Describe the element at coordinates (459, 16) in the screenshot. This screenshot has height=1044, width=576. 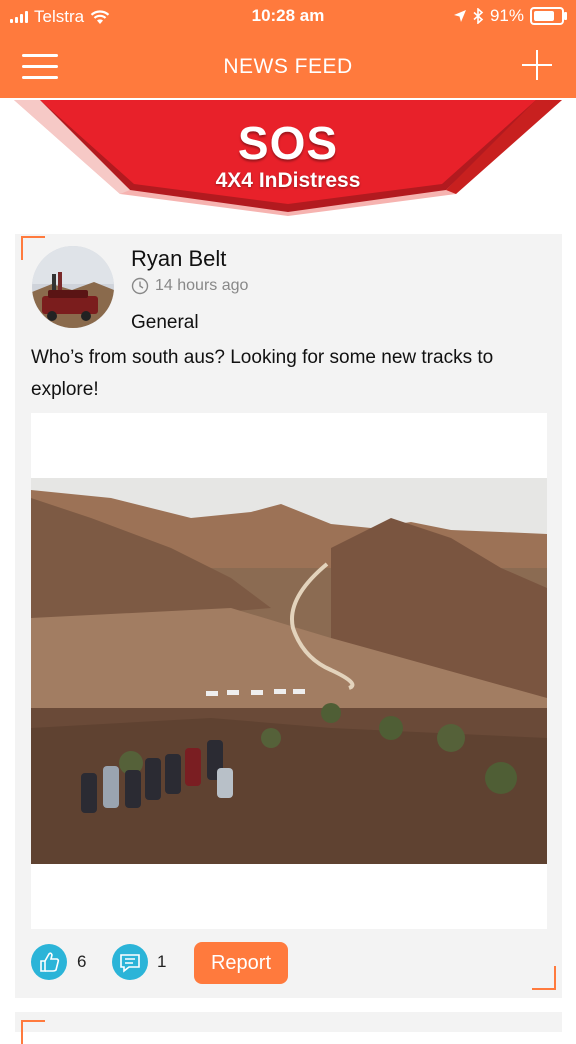
I see `location-arrow-icon` at that location.